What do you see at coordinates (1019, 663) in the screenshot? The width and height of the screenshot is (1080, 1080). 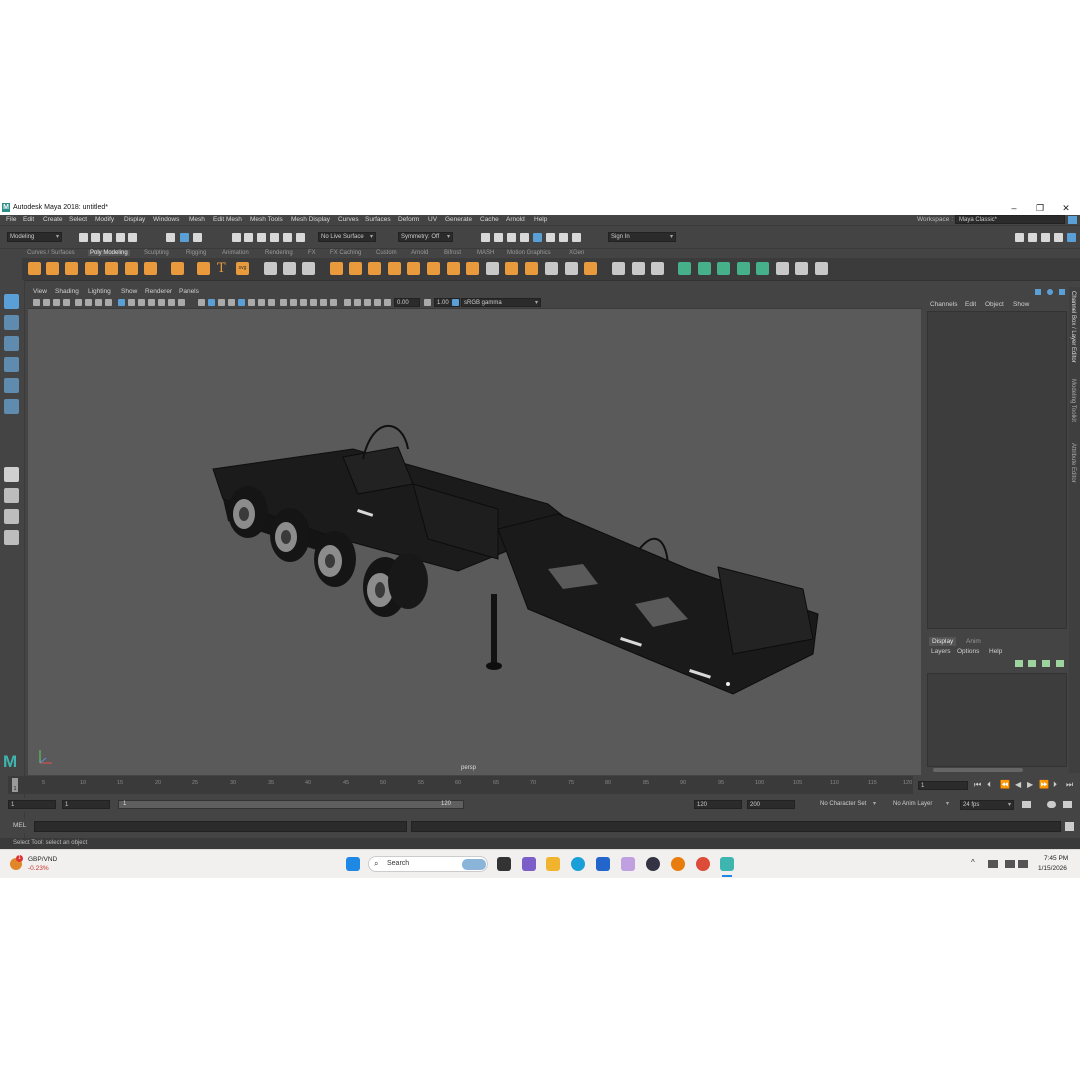 I see `new-layer-icon` at bounding box center [1019, 663].